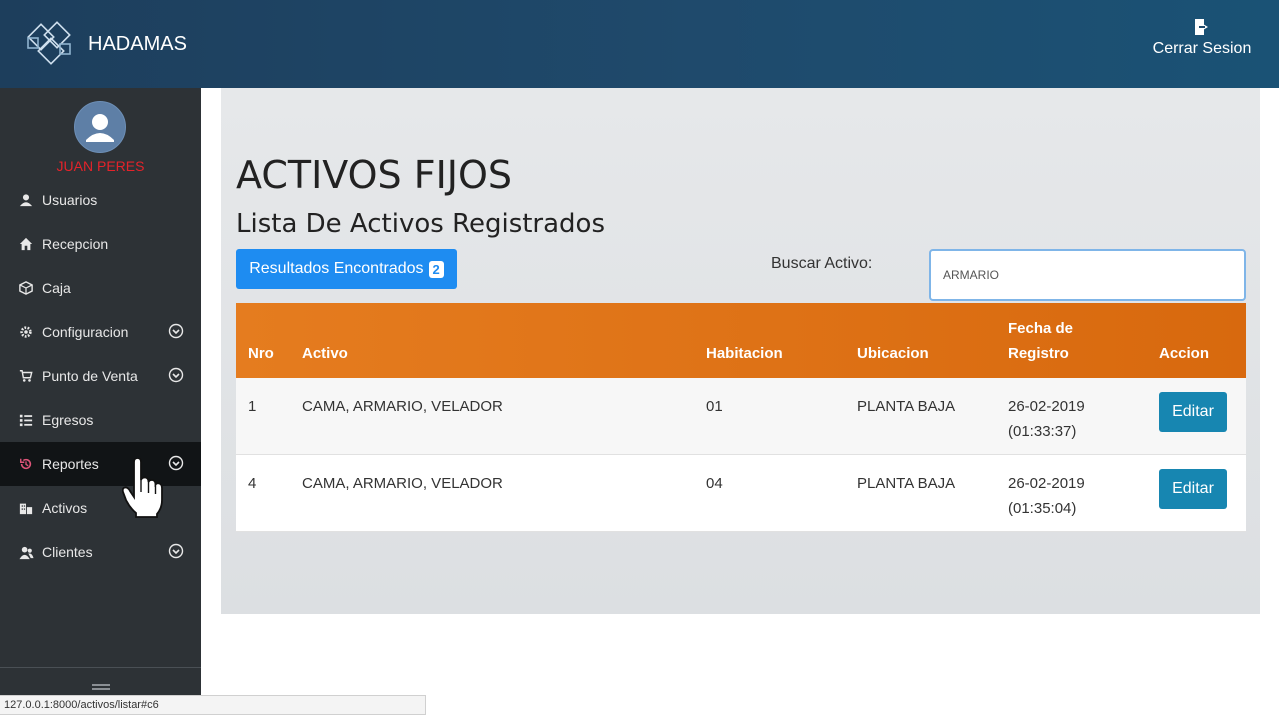  What do you see at coordinates (90, 376) in the screenshot?
I see `sidebar-item-label: Punto de Venta` at bounding box center [90, 376].